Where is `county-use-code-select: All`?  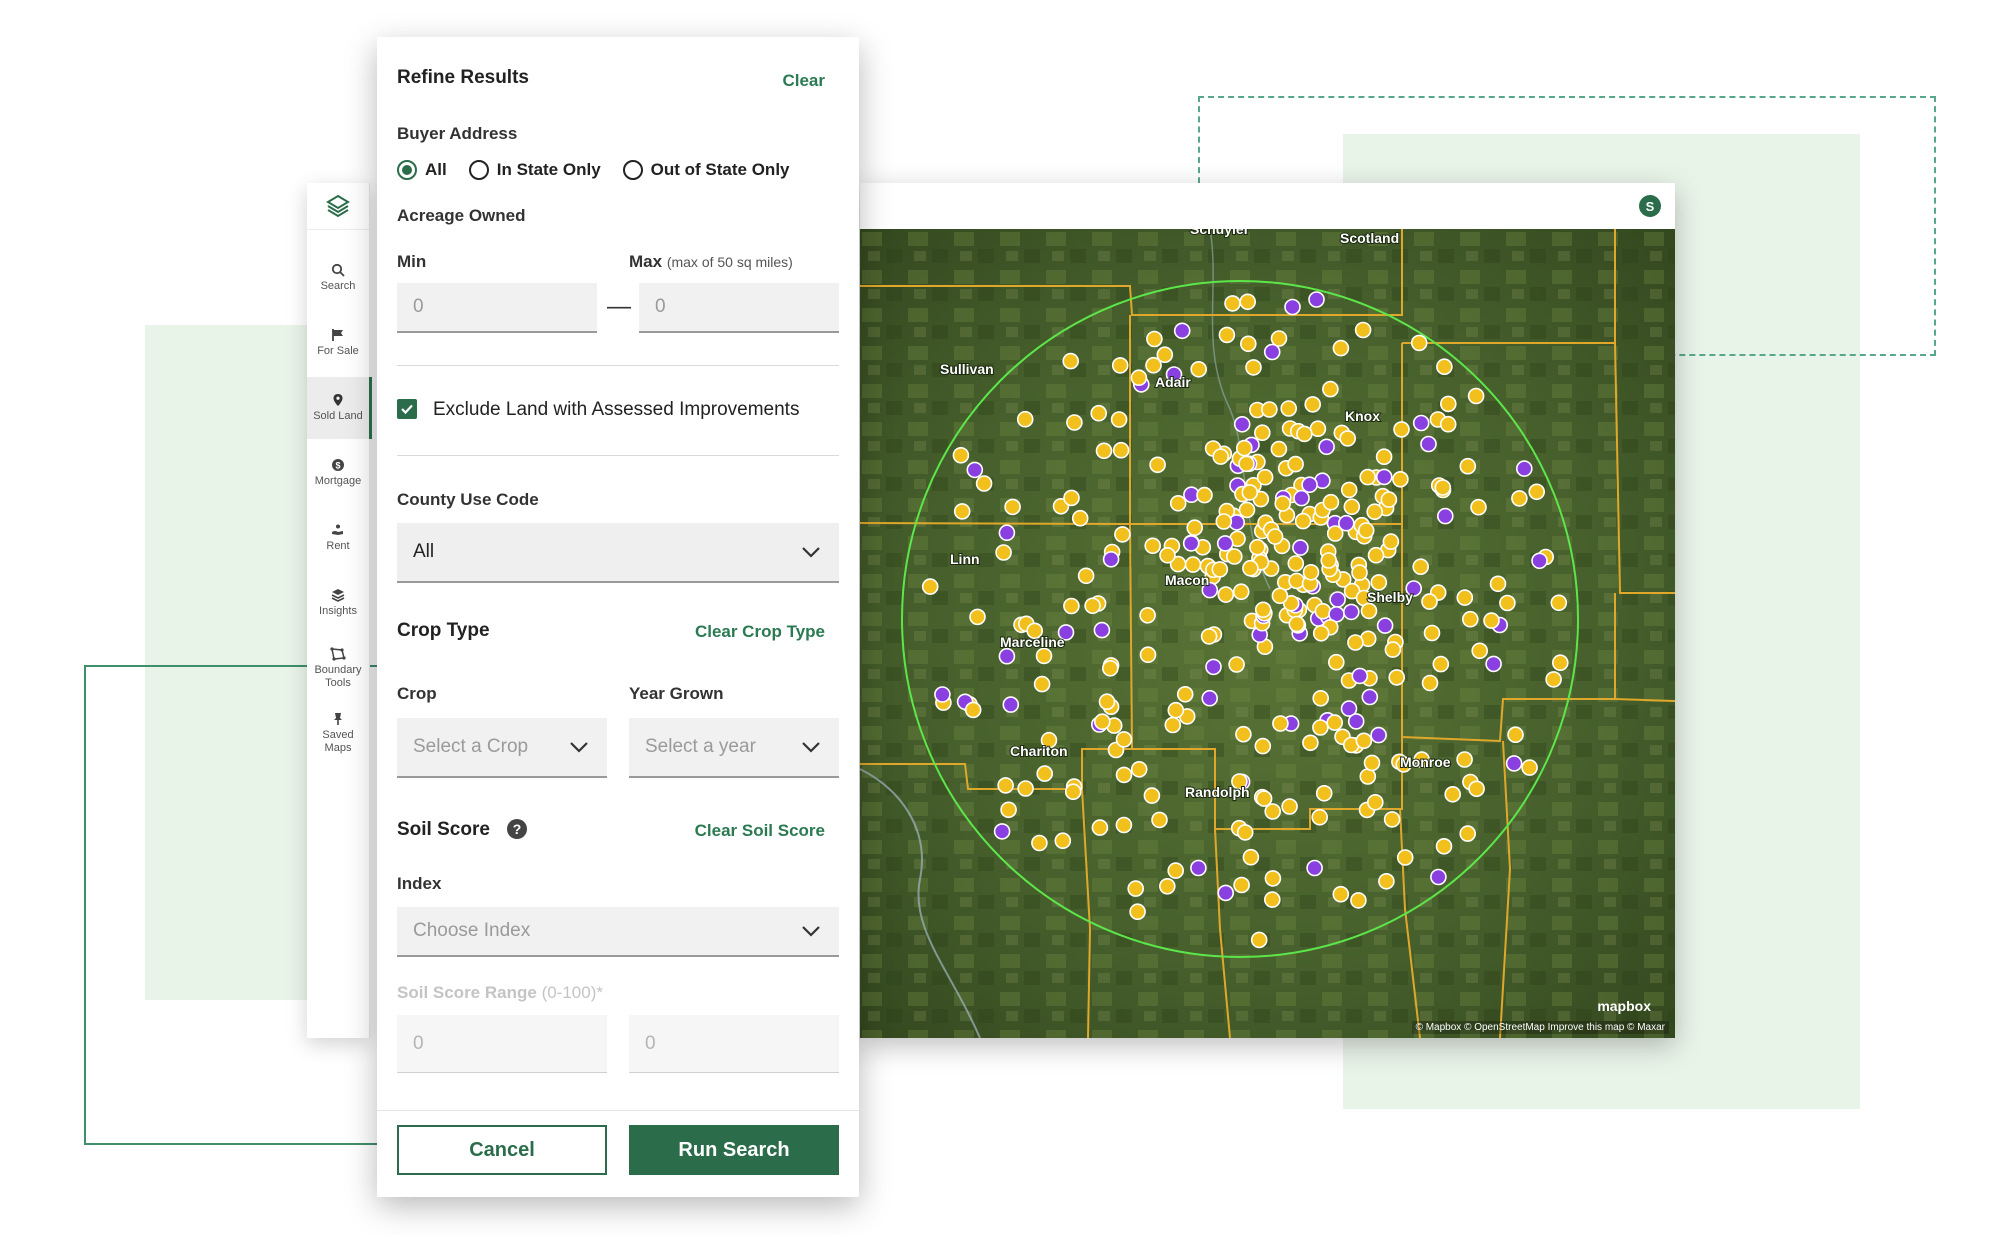 county-use-code-select: All is located at coordinates (618, 553).